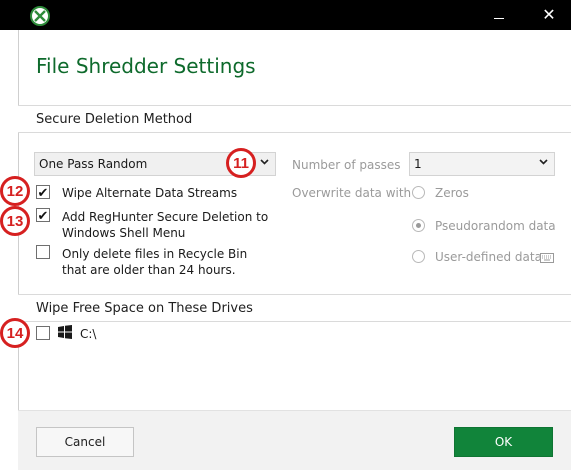 The width and height of the screenshot is (571, 470). What do you see at coordinates (418, 256) in the screenshot?
I see `radio-user-defined` at bounding box center [418, 256].